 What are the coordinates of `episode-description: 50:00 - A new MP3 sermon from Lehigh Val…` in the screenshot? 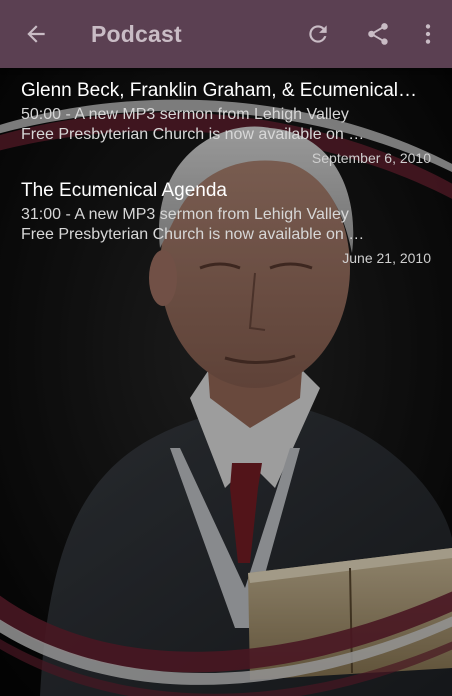 It's located at (221, 125).